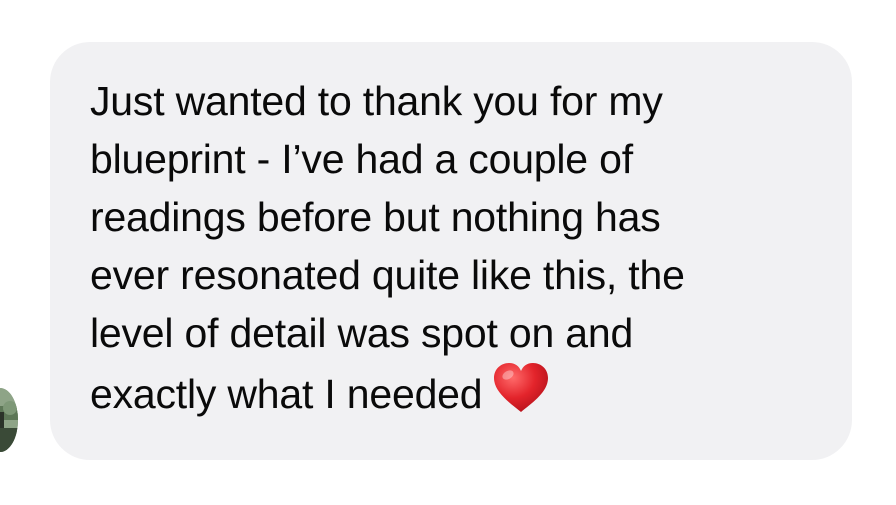 Image resolution: width=896 pixels, height=505 pixels. Describe the element at coordinates (387, 275) in the screenshot. I see `message-line: ever resonated quite like this, the` at that location.